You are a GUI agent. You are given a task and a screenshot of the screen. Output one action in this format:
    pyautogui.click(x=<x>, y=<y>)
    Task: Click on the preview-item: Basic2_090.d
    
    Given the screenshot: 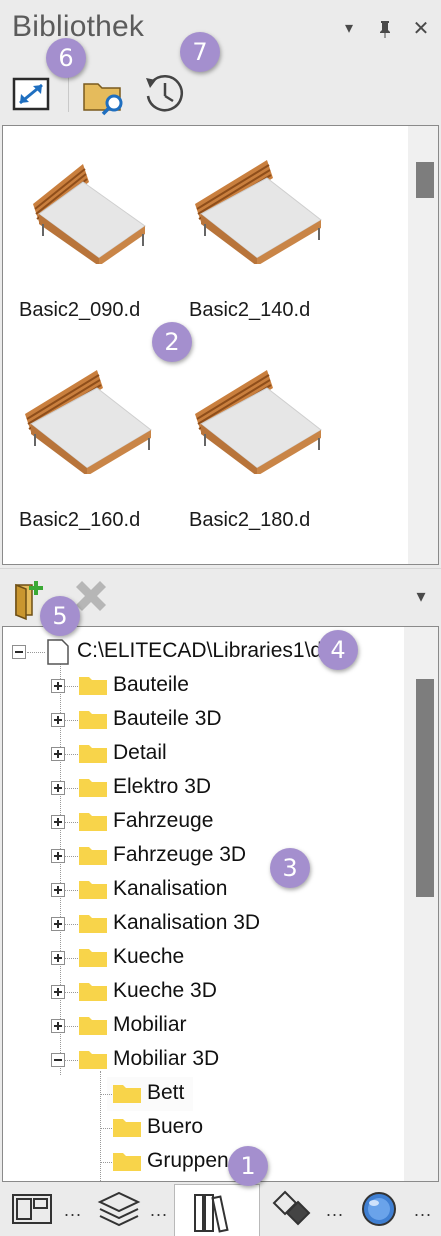 What is the action you would take?
    pyautogui.click(x=104, y=237)
    